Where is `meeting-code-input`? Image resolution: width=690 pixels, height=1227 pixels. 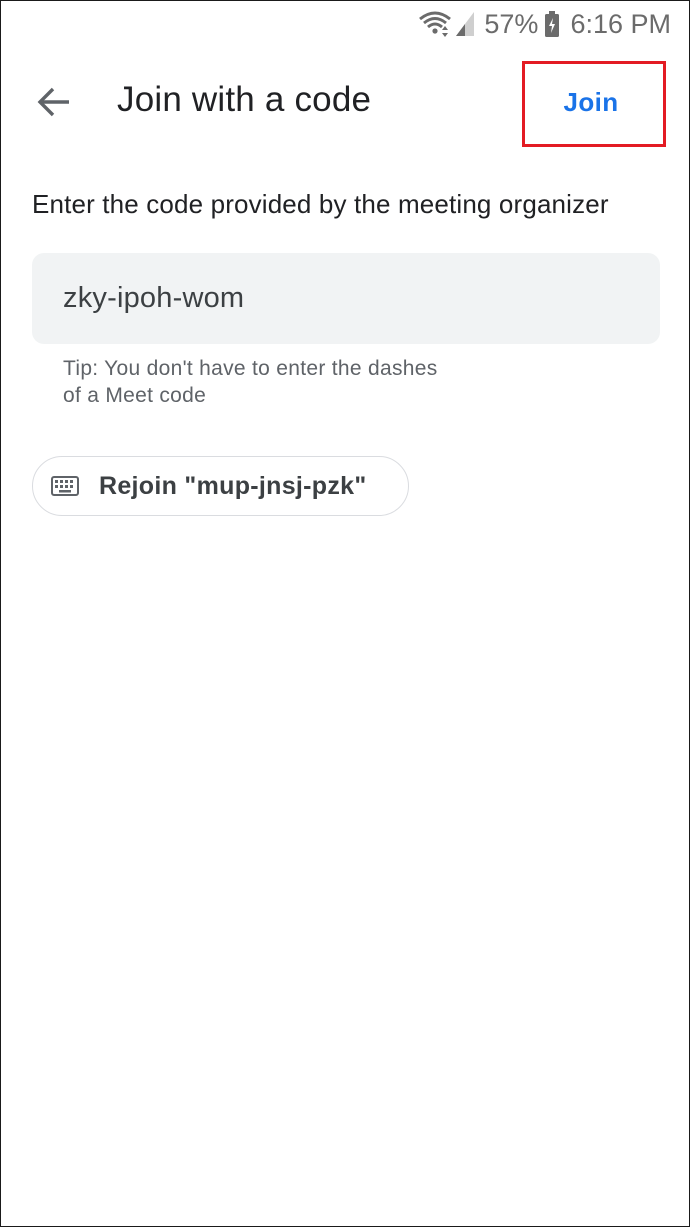
meeting-code-input is located at coordinates (353, 298).